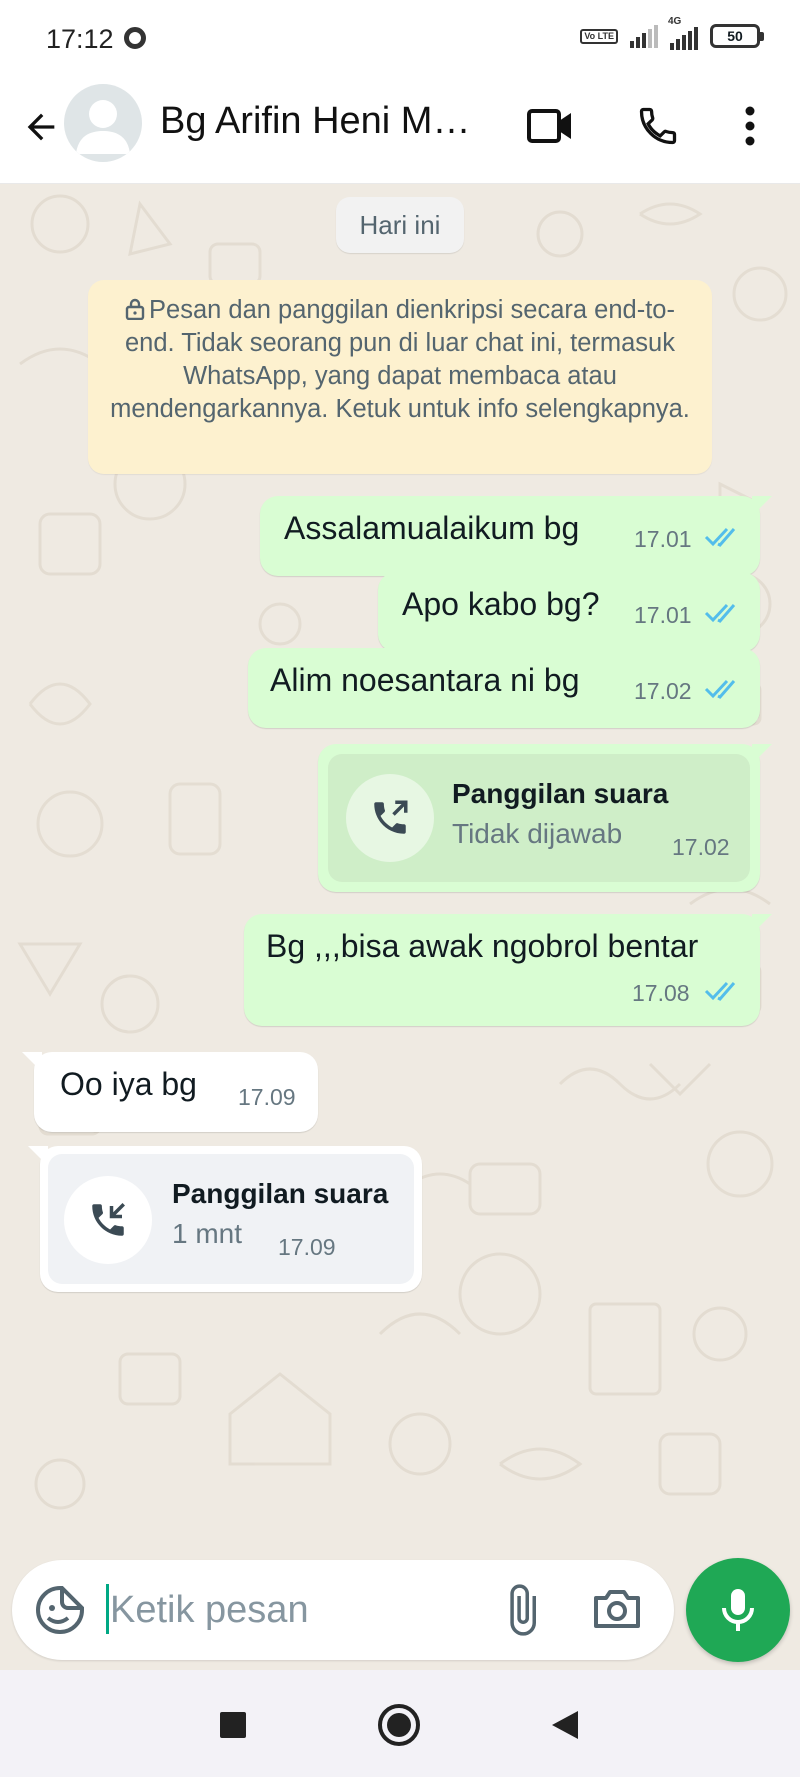  I want to click on message-bubble-outgoing: Apo kabo bg? 17.01, so click(569, 612).